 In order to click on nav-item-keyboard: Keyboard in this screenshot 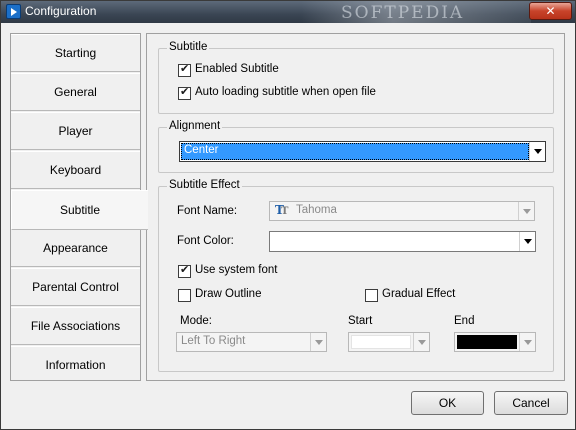, I will do `click(75, 170)`.